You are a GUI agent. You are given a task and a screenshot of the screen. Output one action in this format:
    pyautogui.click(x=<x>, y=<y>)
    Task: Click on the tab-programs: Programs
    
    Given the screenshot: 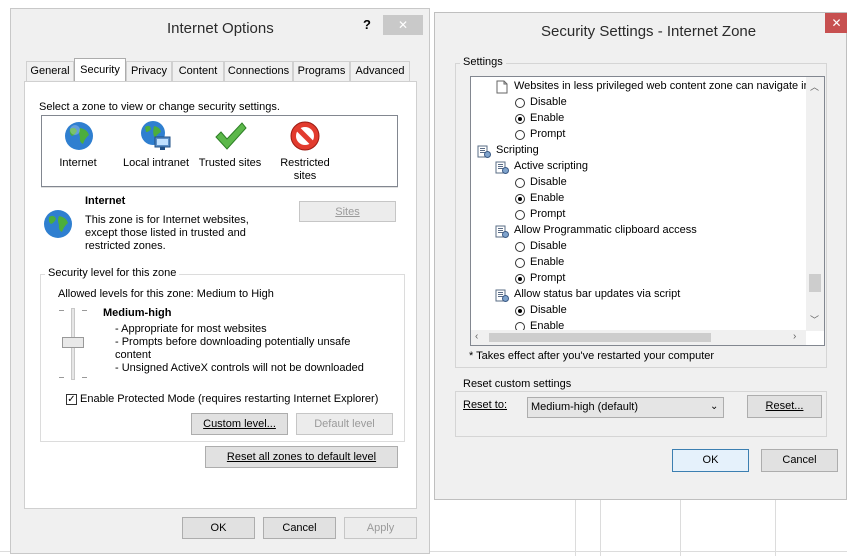 What is the action you would take?
    pyautogui.click(x=321, y=71)
    